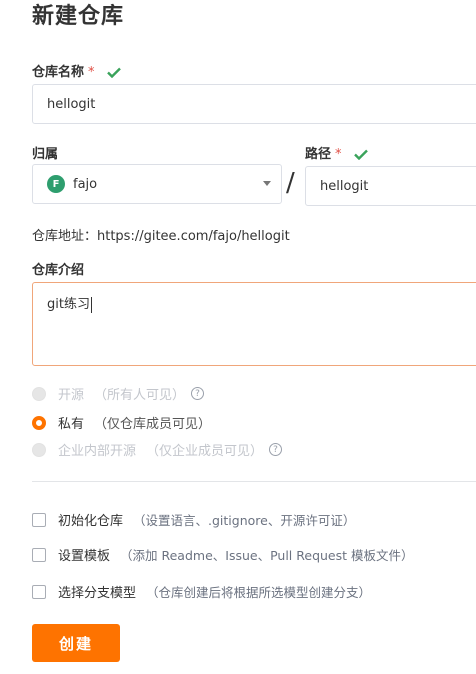  I want to click on option-label: 选择分支模型, so click(97, 593).